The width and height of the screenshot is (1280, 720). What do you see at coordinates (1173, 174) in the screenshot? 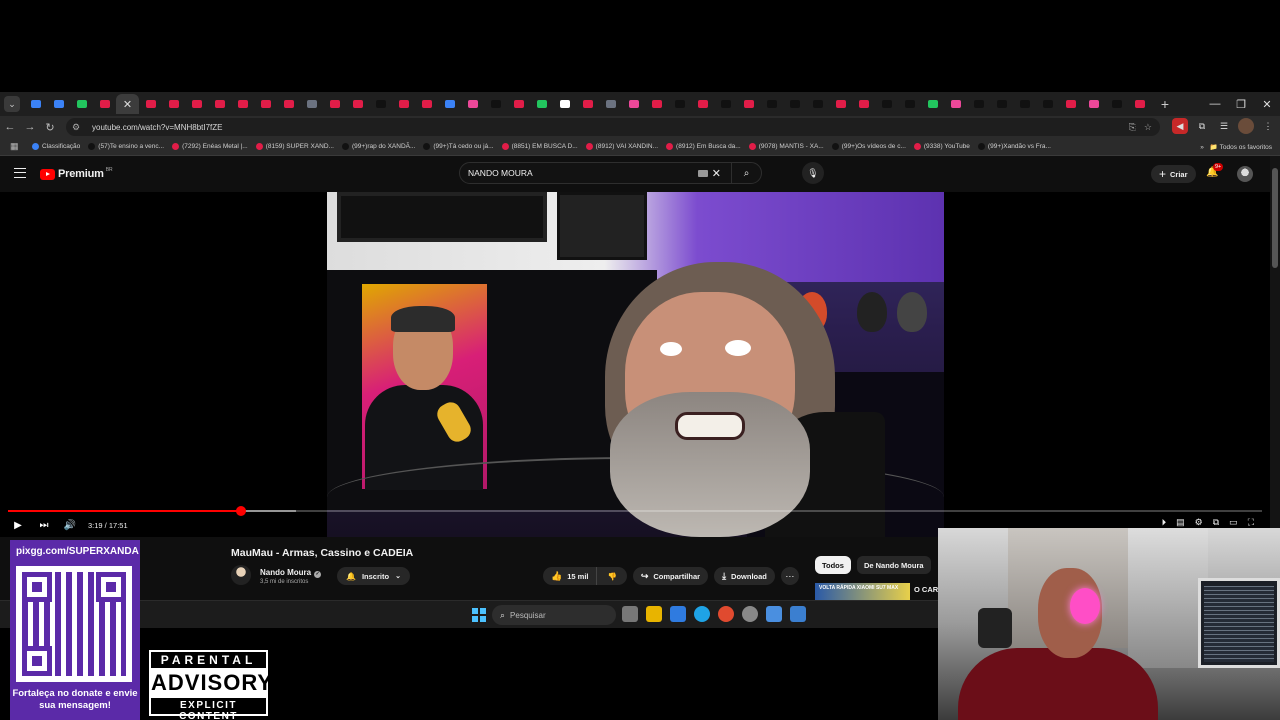
I see `create-button: + Criar` at bounding box center [1173, 174].